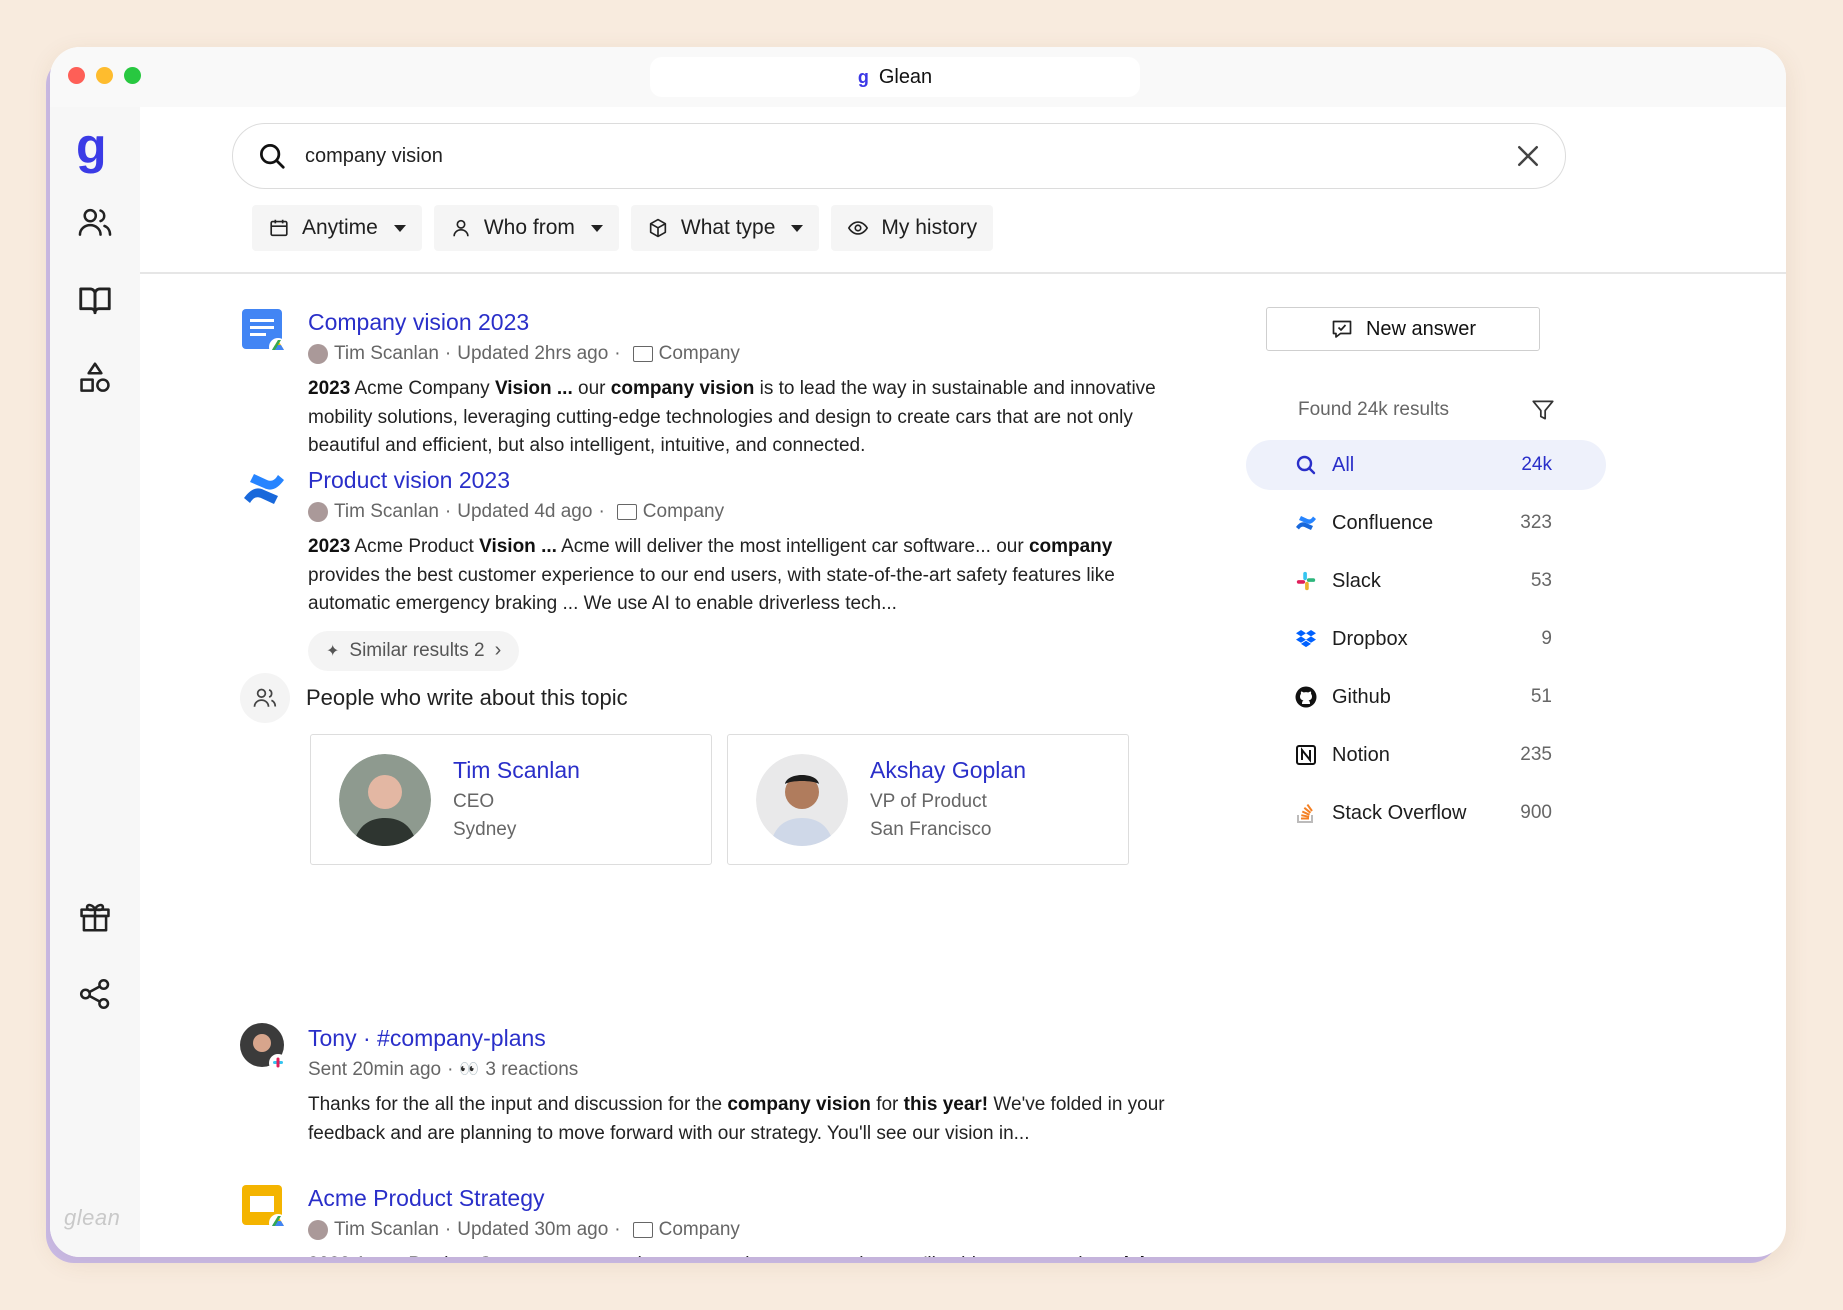  I want to click on source-filter-stack-overflow: Stack Overflow 900, so click(1426, 813).